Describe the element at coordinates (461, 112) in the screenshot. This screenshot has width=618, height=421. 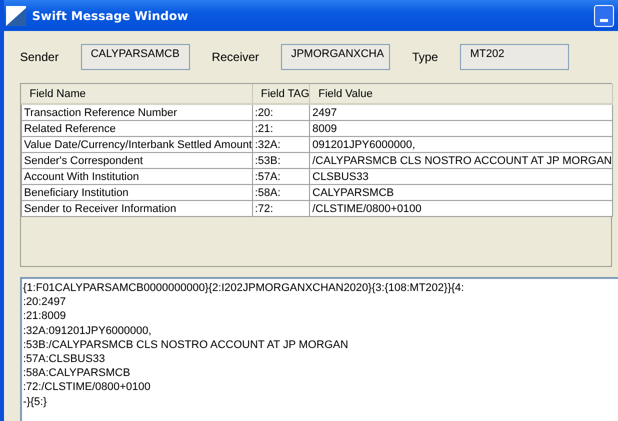
I see `table-cell: 2497` at that location.